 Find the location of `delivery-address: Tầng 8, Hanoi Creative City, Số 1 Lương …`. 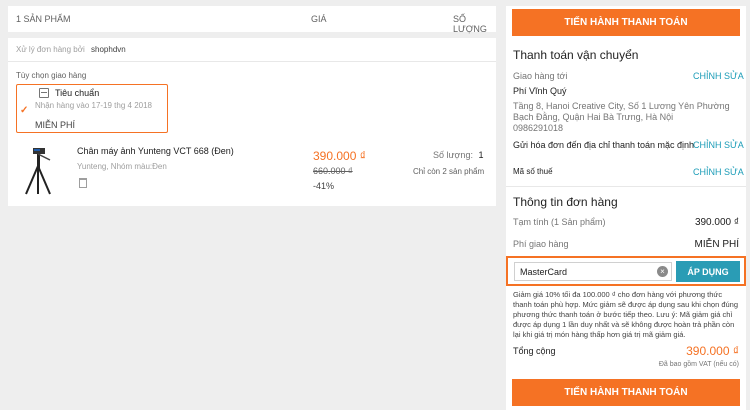

delivery-address: Tầng 8, Hanoi Creative City, Số 1 Lương … is located at coordinates (621, 111).